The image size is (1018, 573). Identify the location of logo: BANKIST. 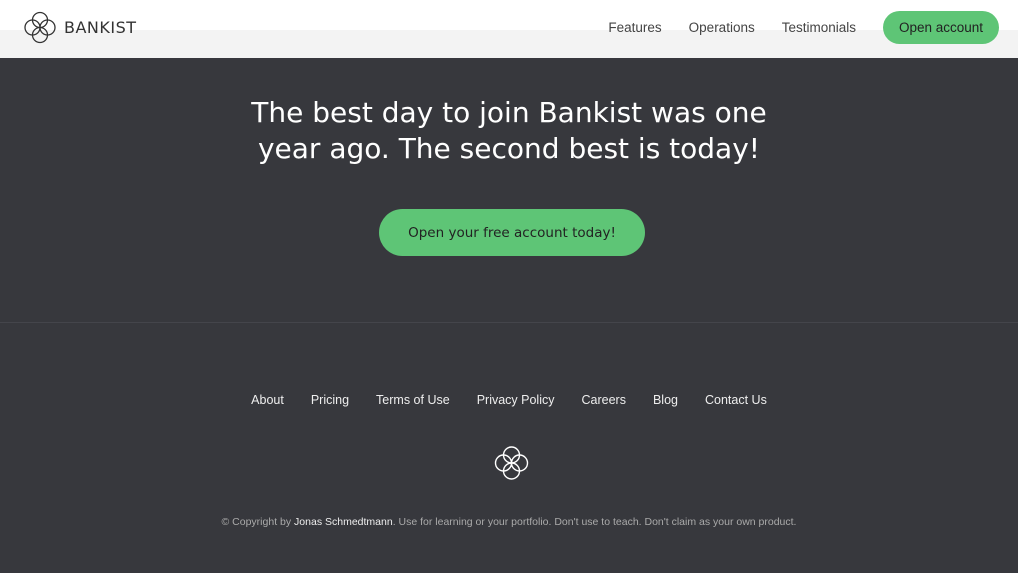
(80, 27).